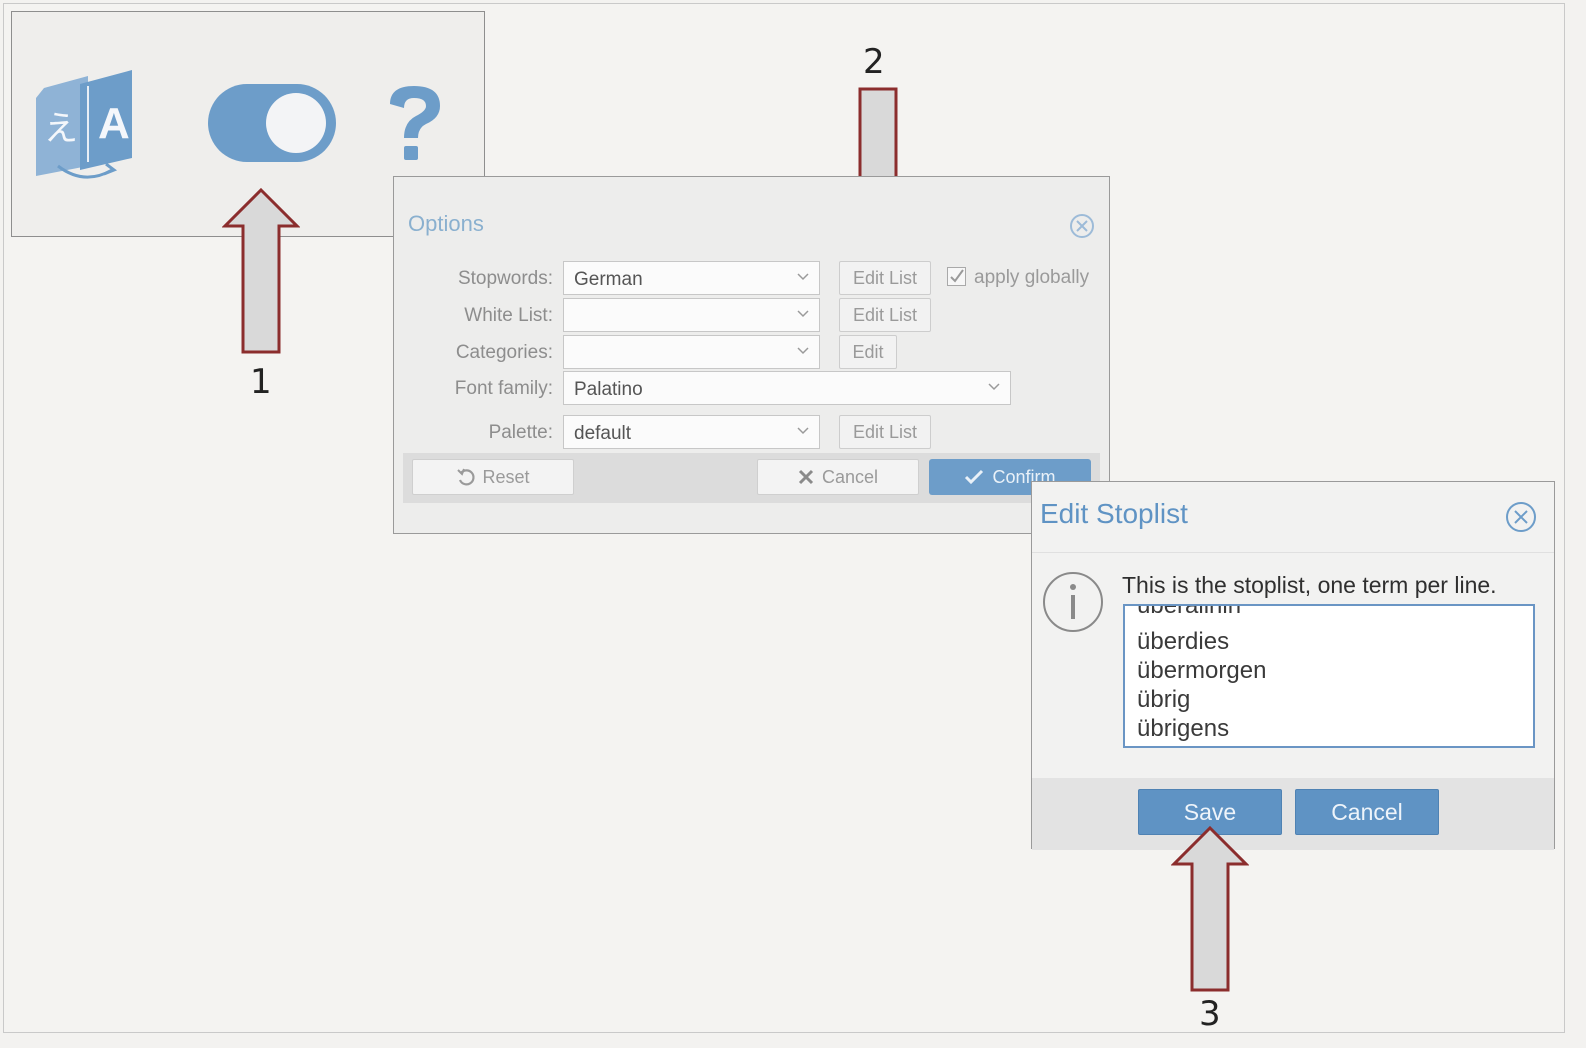 This screenshot has height=1048, width=1586. What do you see at coordinates (446, 223) in the screenshot?
I see `dialog-title: Options` at bounding box center [446, 223].